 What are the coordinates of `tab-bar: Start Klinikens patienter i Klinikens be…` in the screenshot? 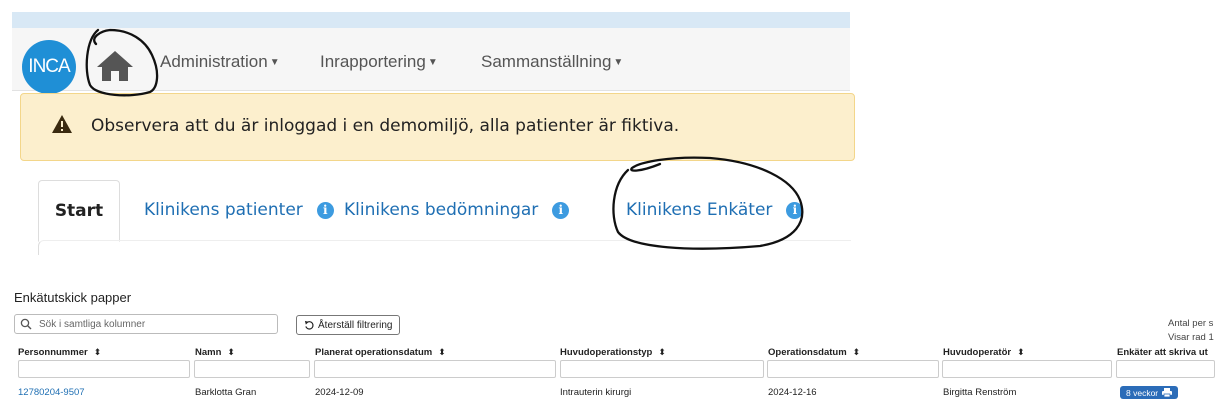 It's located at (444, 211).